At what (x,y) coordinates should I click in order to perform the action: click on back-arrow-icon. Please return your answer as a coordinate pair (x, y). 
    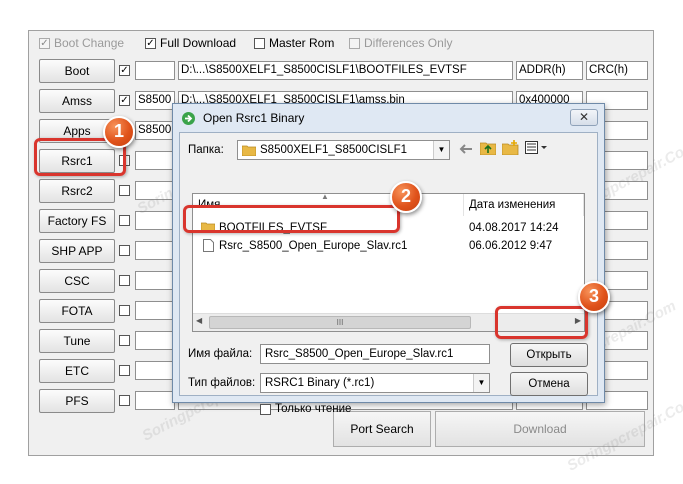
    Looking at the image, I should click on (466, 150).